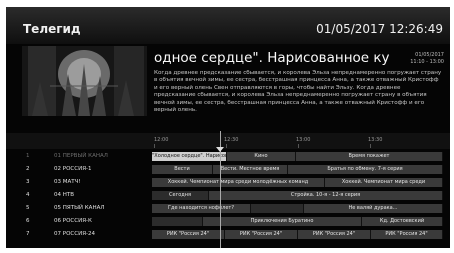 This screenshot has width=454, height=253. I want to click on channel-name: 07 РОССИЯ-24, so click(74, 234).